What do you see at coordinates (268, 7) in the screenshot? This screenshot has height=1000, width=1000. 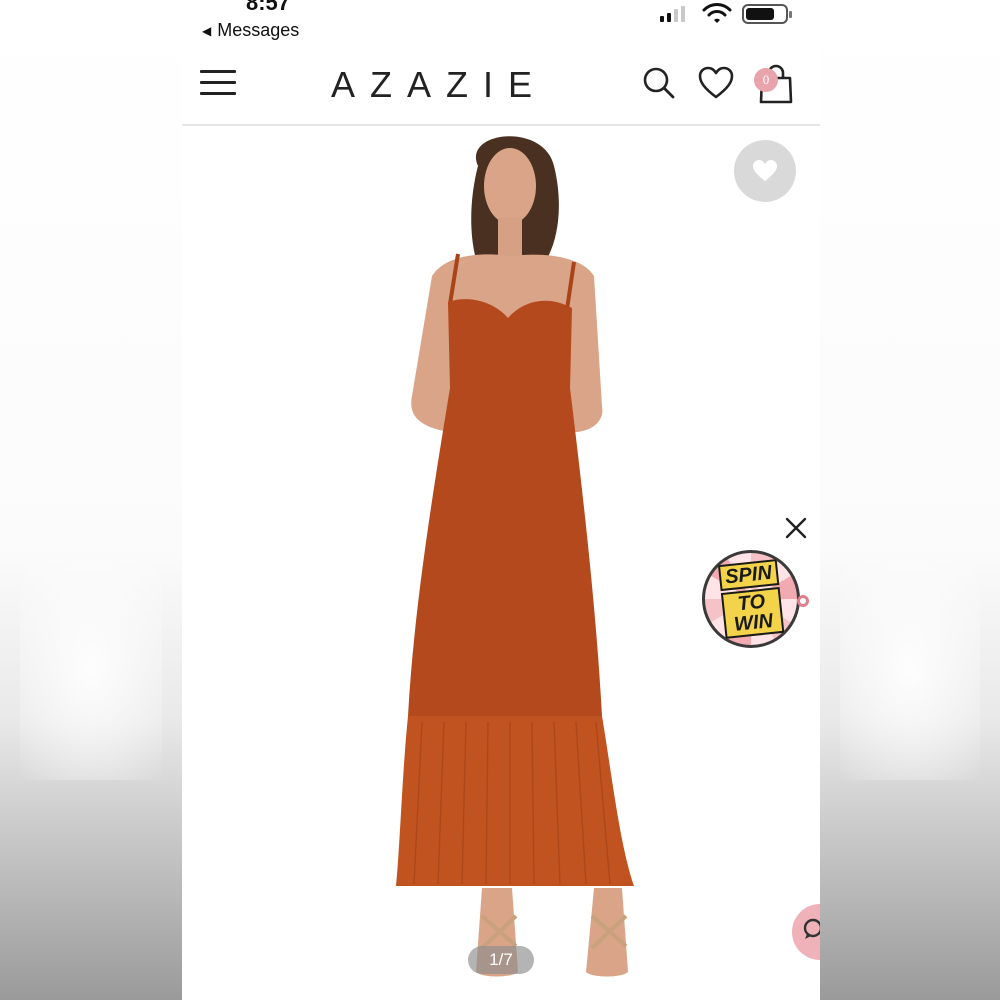 I see `status-time: 8:57` at bounding box center [268, 7].